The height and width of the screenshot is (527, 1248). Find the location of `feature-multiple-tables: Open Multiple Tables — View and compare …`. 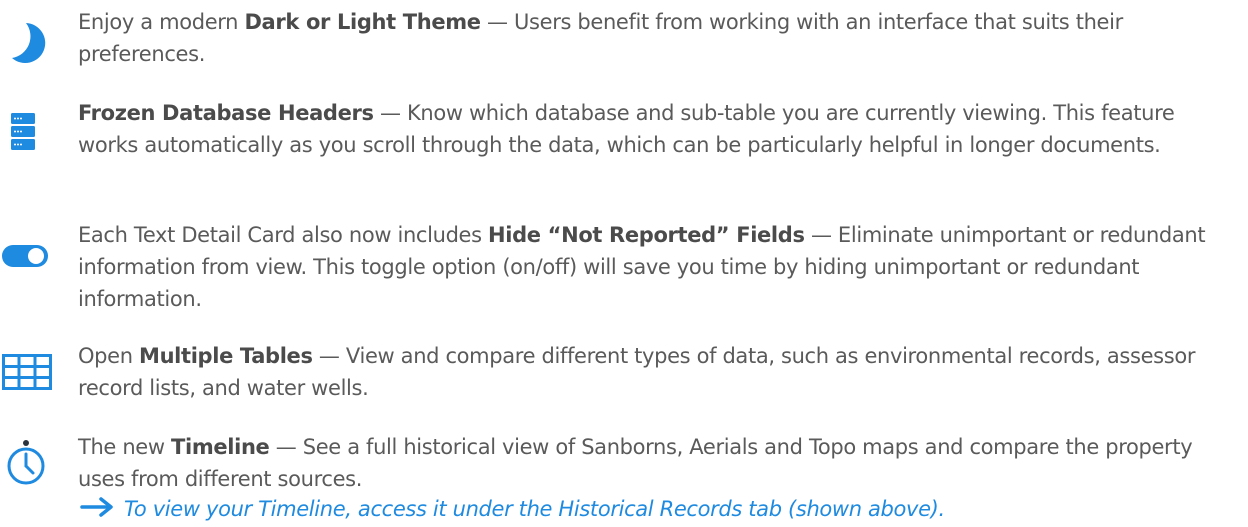

feature-multiple-tables: Open Multiple Tables — View and compare … is located at coordinates (624, 373).